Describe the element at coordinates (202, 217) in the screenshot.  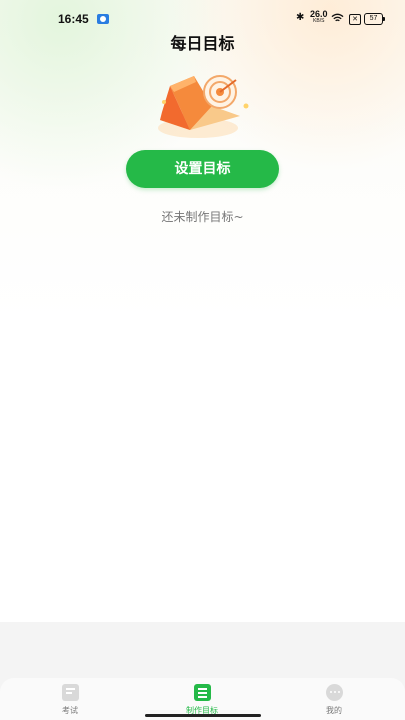
I see `empty-state-text: 还未制作目标~` at that location.